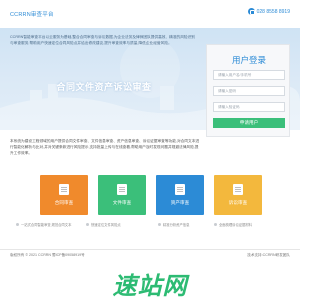  What do you see at coordinates (249, 107) in the screenshot?
I see `verification-code-input` at bounding box center [249, 107].